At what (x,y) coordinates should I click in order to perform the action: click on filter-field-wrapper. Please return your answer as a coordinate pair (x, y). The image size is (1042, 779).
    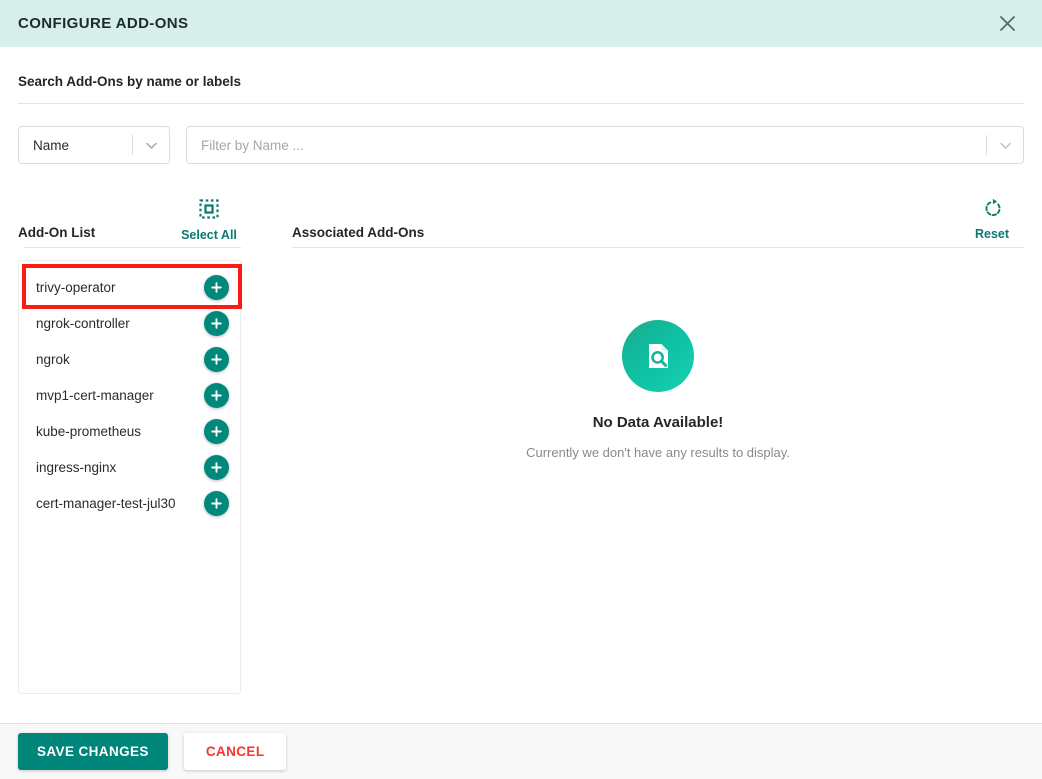
    Looking at the image, I should click on (605, 145).